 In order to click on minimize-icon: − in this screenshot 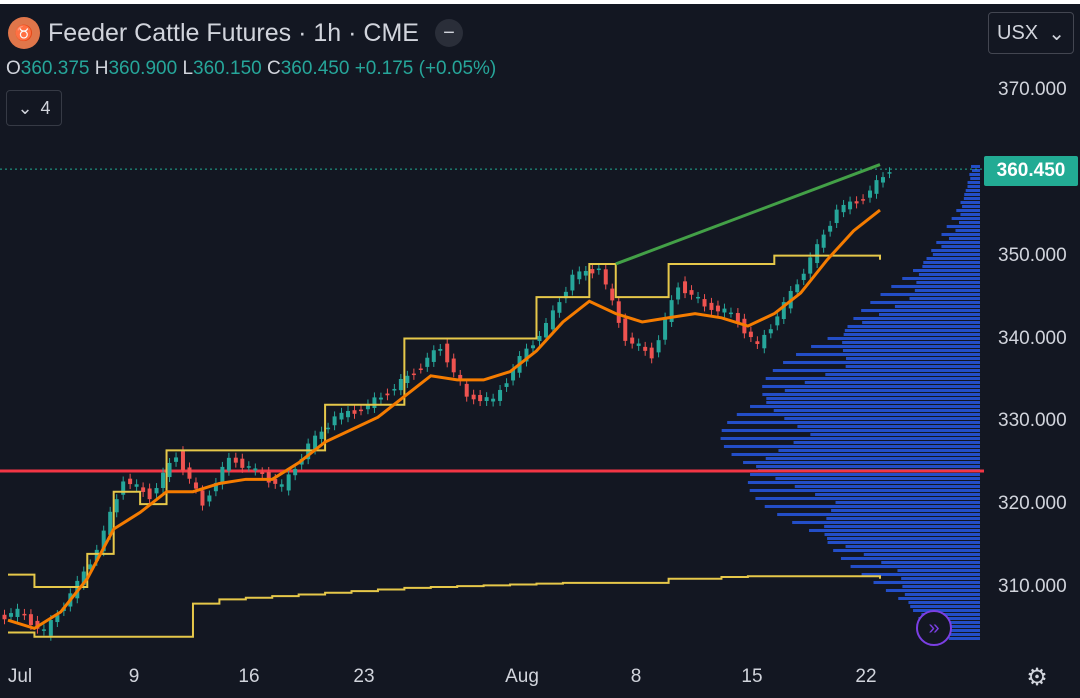, I will do `click(448, 33)`.